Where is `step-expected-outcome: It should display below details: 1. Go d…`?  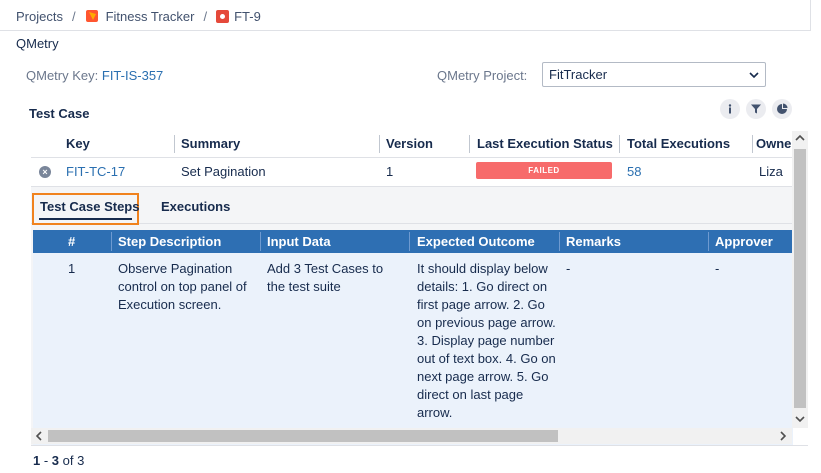 step-expected-outcome: It should display below details: 1. Go d… is located at coordinates (486, 340).